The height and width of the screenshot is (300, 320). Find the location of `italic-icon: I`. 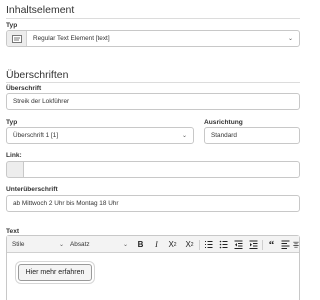

italic-icon: I is located at coordinates (156, 244).